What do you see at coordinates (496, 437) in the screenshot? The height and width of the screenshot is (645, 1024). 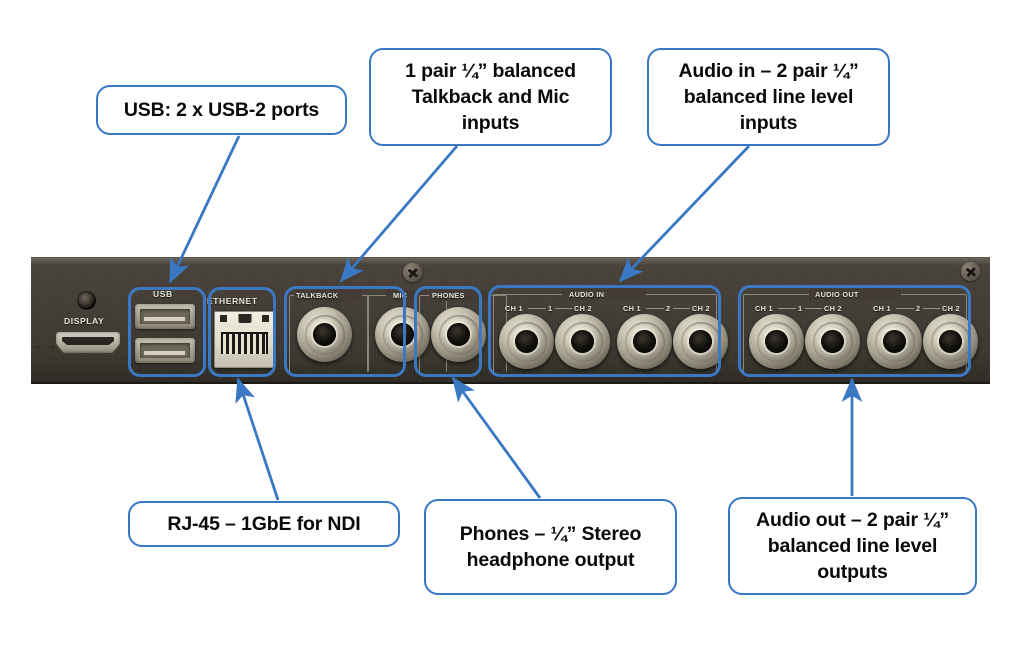 I see `arrow-phones` at bounding box center [496, 437].